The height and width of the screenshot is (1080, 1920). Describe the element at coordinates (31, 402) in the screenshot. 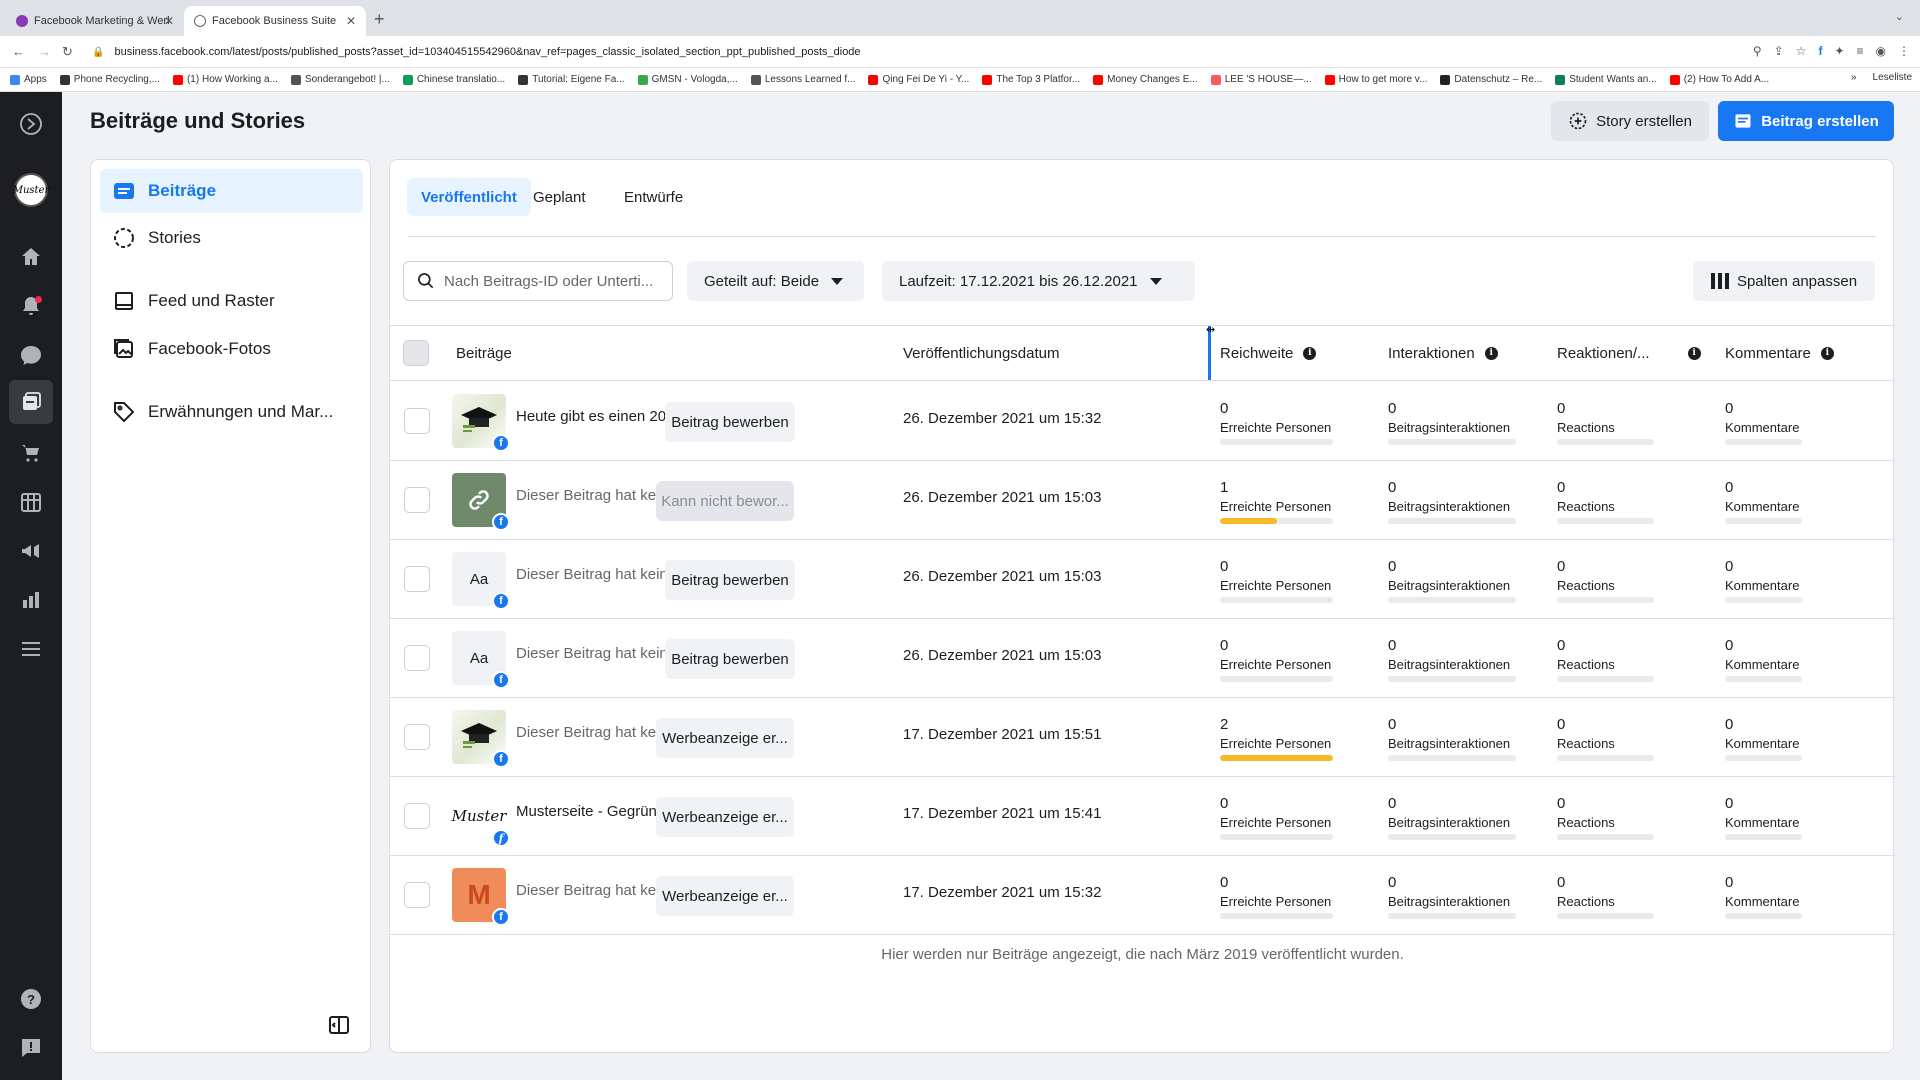

I see `posts-nav-icon` at that location.